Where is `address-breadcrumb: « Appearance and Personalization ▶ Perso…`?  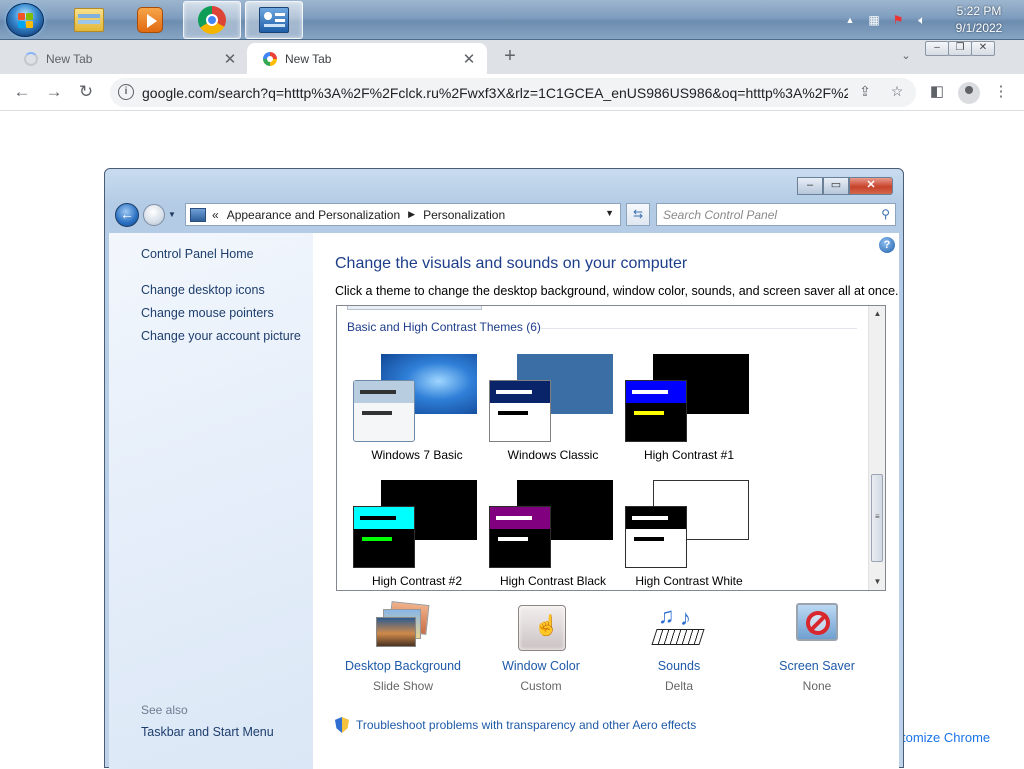
address-breadcrumb: « Appearance and Personalization ▶ Perso… is located at coordinates (403, 214).